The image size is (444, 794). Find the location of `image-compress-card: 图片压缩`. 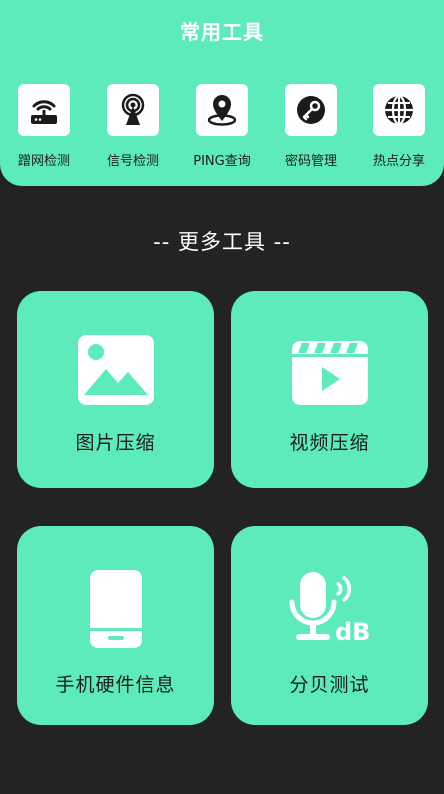

image-compress-card: 图片压缩 is located at coordinates (115, 389).